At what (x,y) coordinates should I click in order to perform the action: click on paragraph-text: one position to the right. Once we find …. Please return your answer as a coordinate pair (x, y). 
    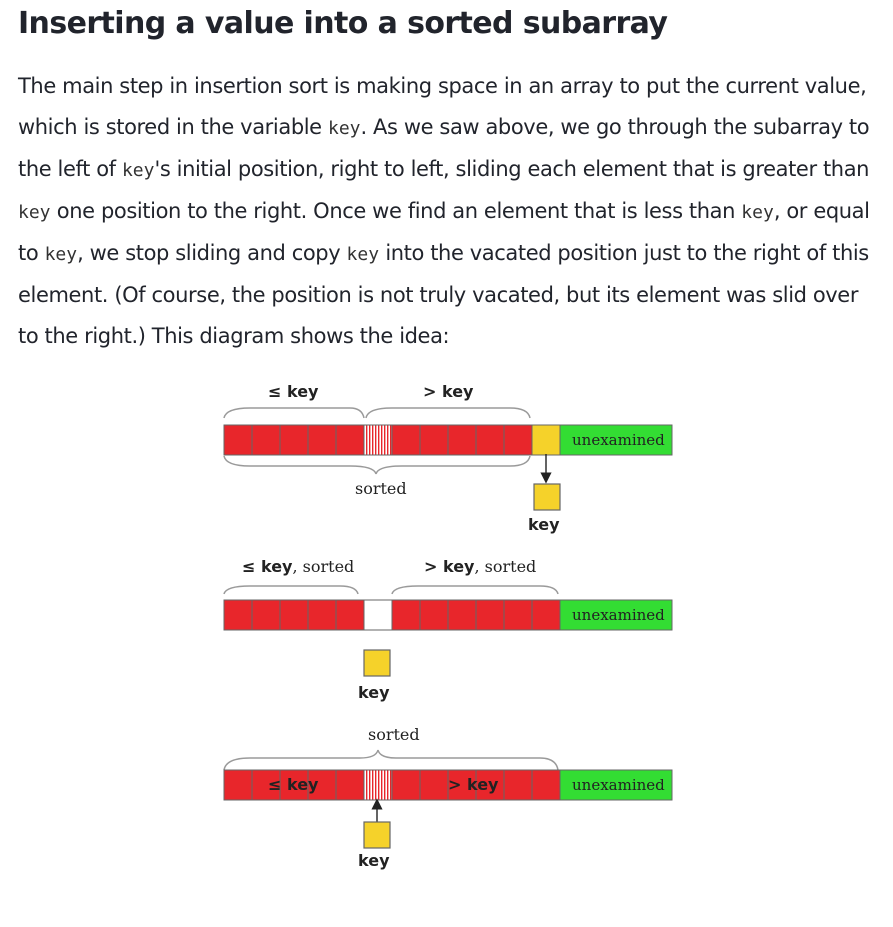
    Looking at the image, I should click on (396, 211).